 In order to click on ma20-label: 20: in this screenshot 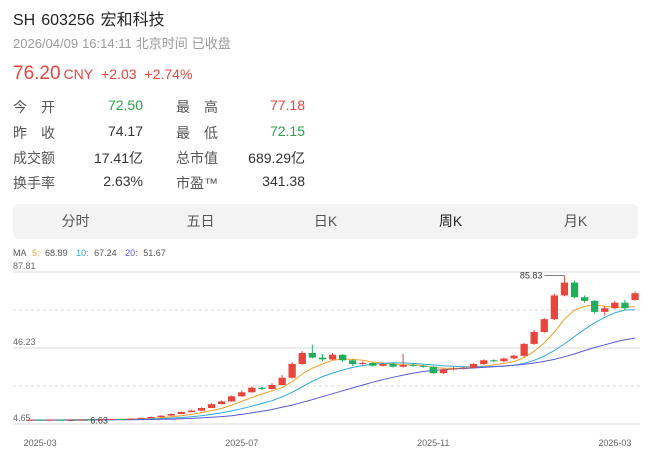, I will do `click(131, 253)`.